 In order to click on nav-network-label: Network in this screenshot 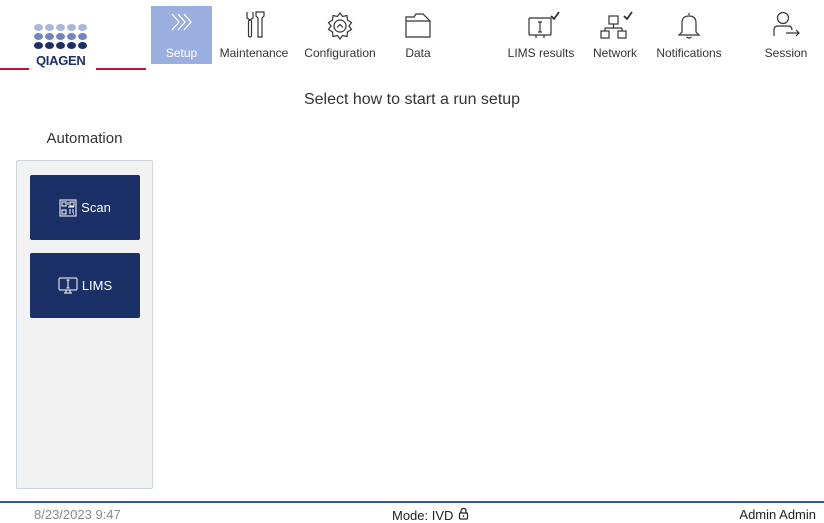, I will do `click(614, 53)`.